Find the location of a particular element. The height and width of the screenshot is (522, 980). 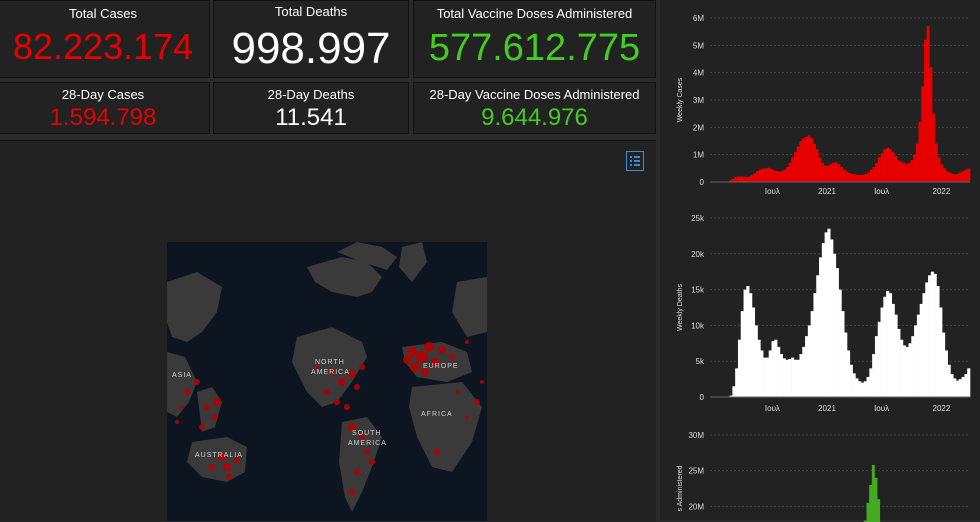

map-label-north-america-1: NORTH is located at coordinates (330, 362).